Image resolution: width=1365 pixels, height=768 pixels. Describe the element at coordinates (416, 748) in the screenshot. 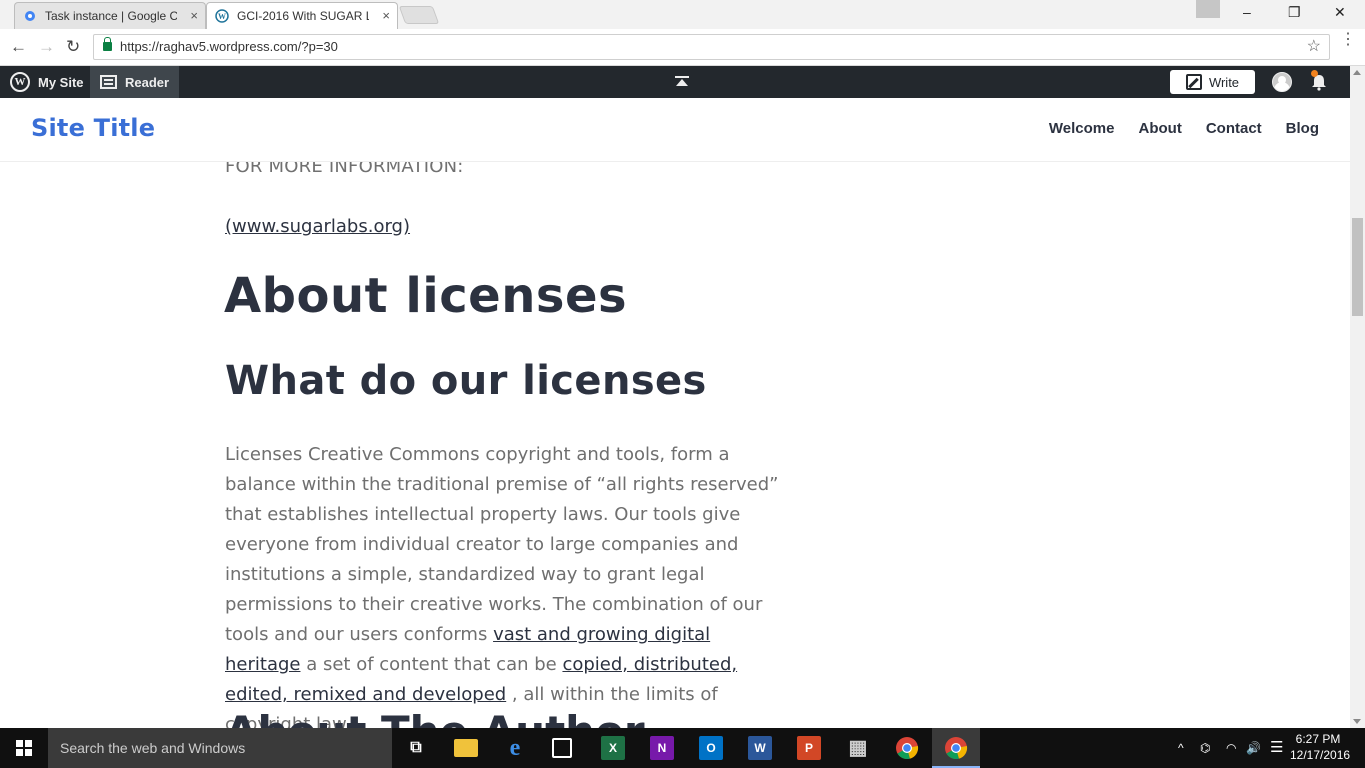

I see `task-view-icon: ⧉` at that location.